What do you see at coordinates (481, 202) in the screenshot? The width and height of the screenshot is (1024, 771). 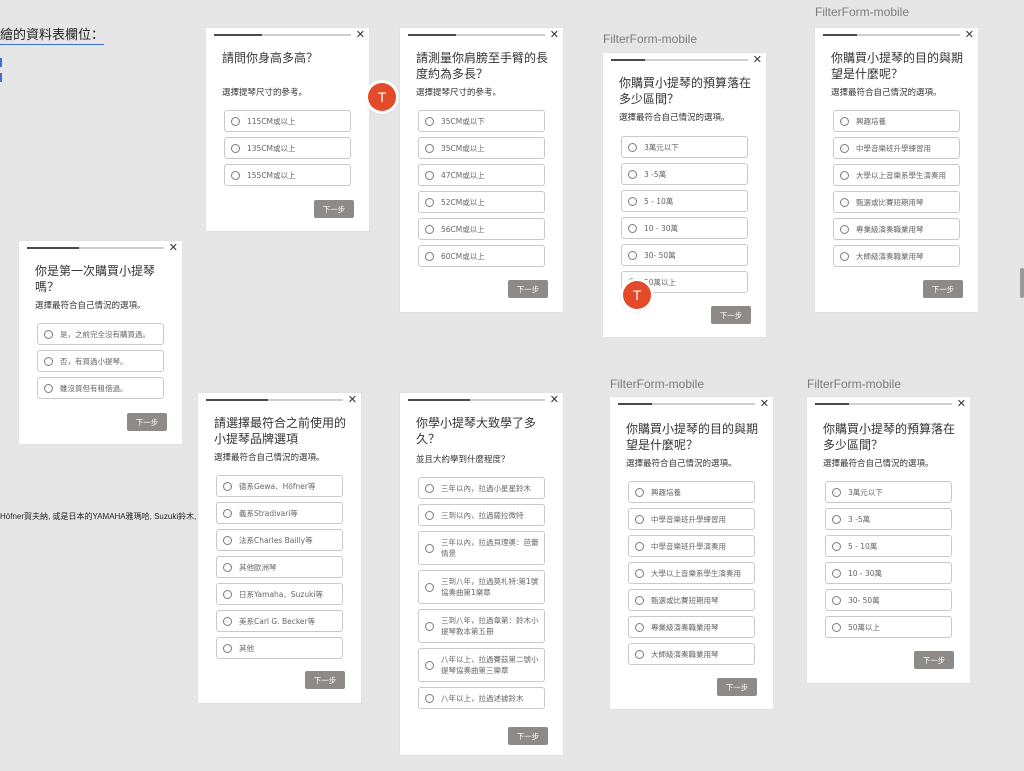 I see `option-4: 52CM或以上` at bounding box center [481, 202].